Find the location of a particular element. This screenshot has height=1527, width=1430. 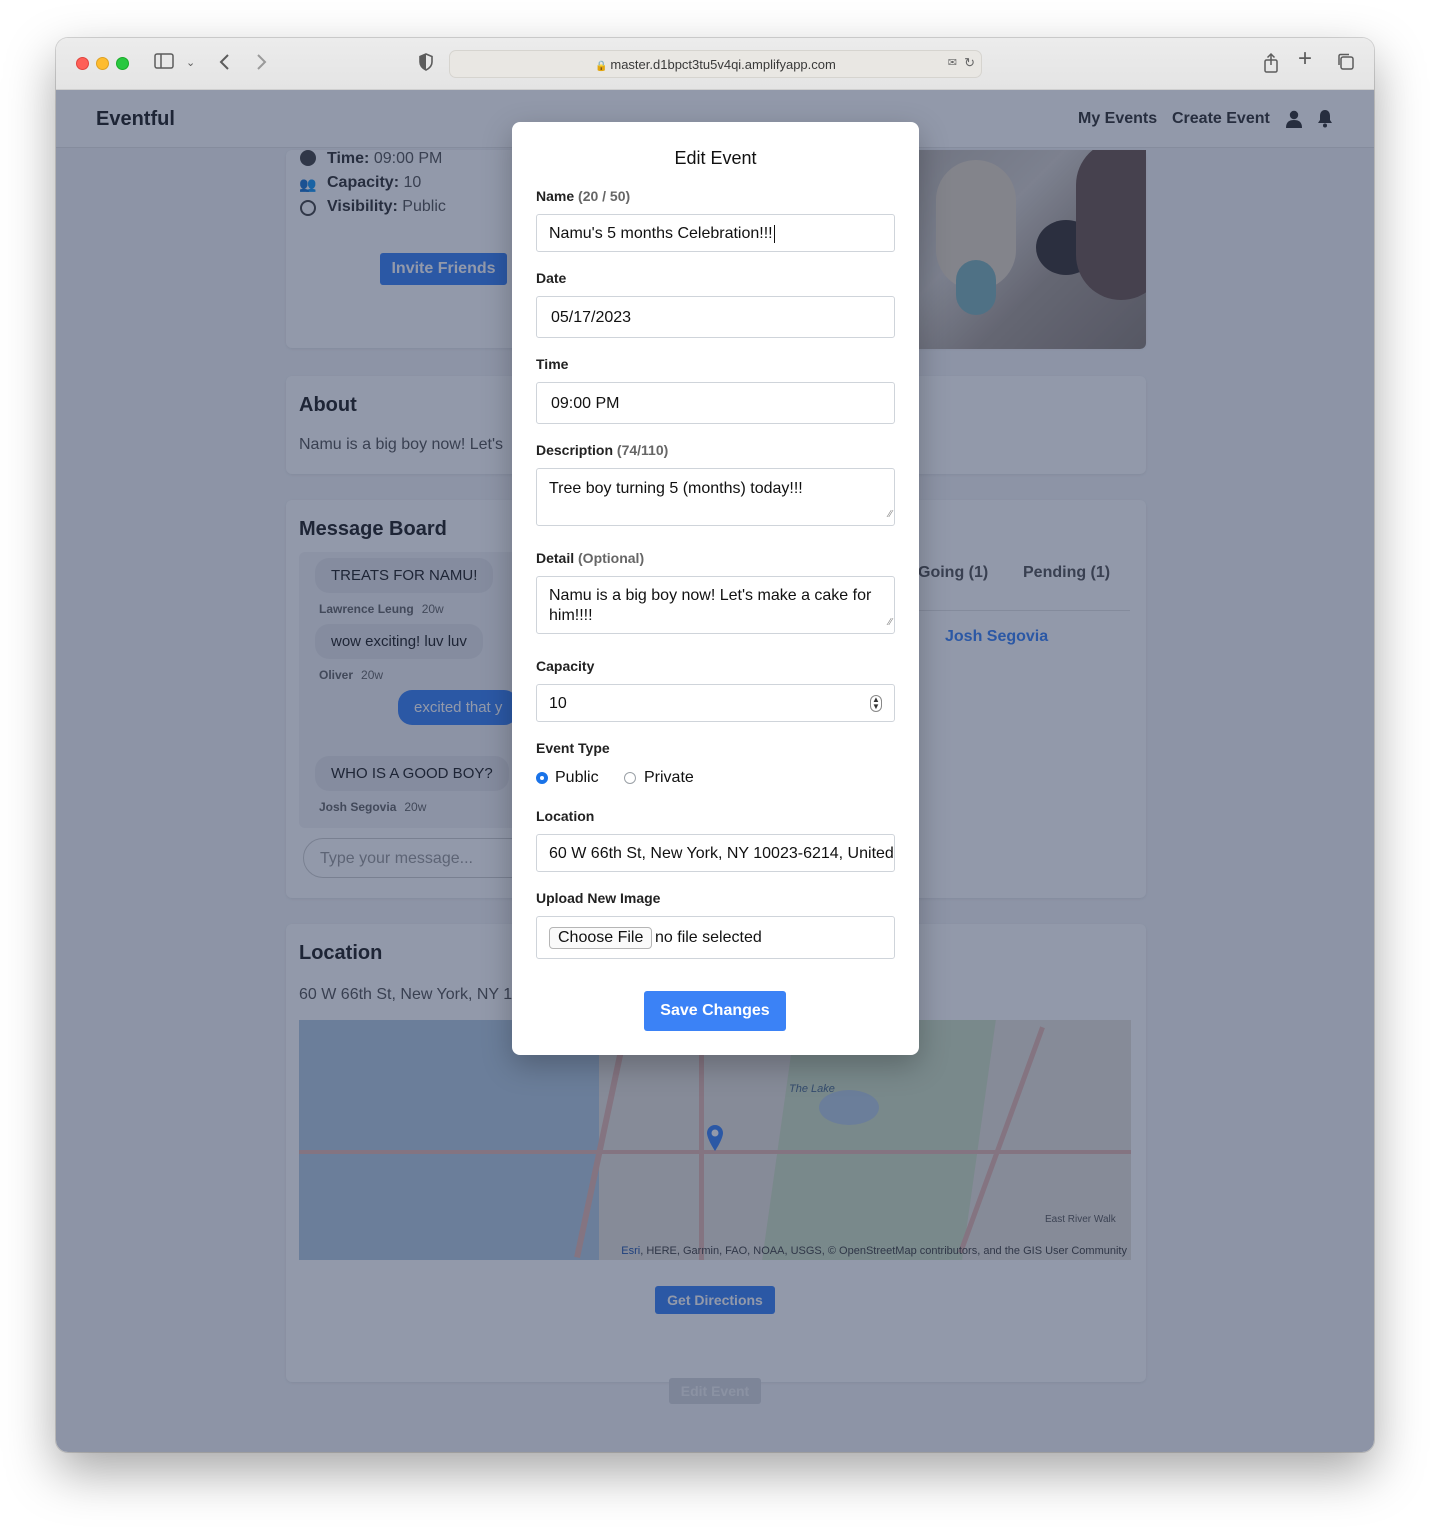

event-type-label: Event Type is located at coordinates (573, 748).